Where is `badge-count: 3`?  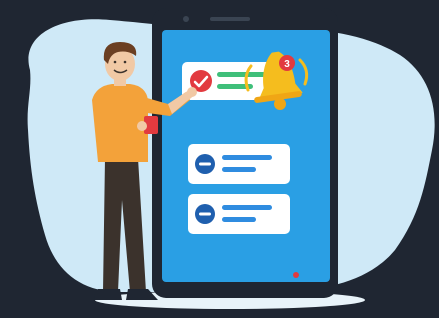
badge-count: 3 is located at coordinates (287, 64).